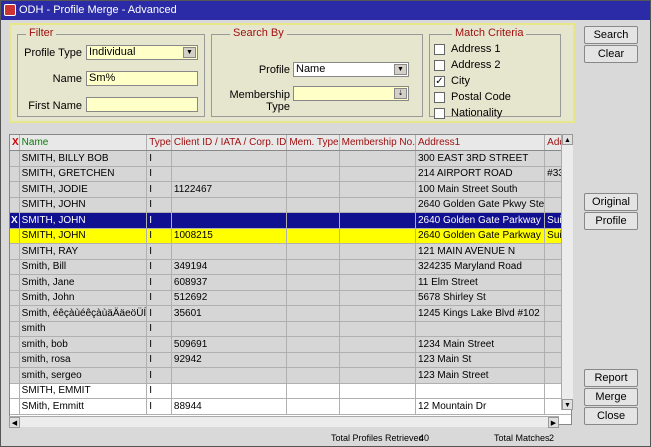 The height and width of the screenshot is (447, 651). Describe the element at coordinates (290, 158) in the screenshot. I see `table-row: SMITH, BILLY BOB I 300 EAST 3RD STREET` at that location.